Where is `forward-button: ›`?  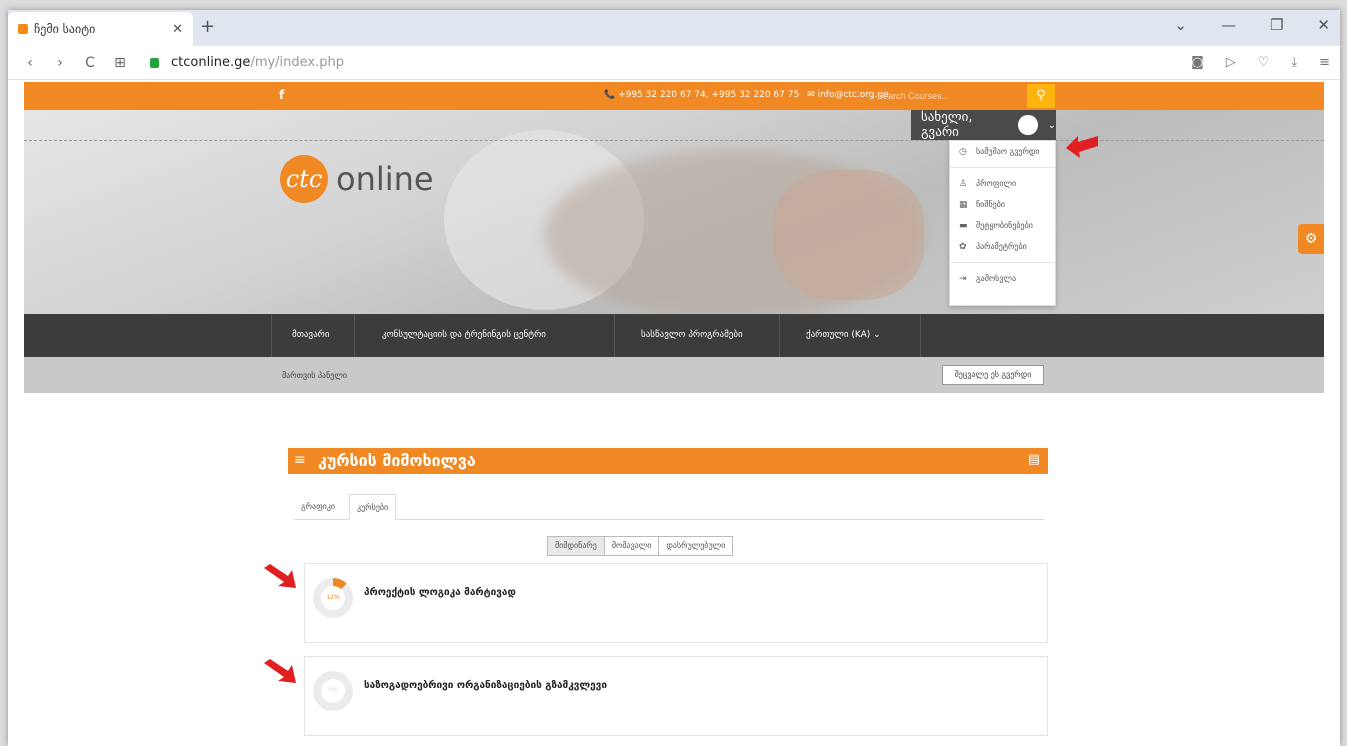
forward-button: › is located at coordinates (60, 63).